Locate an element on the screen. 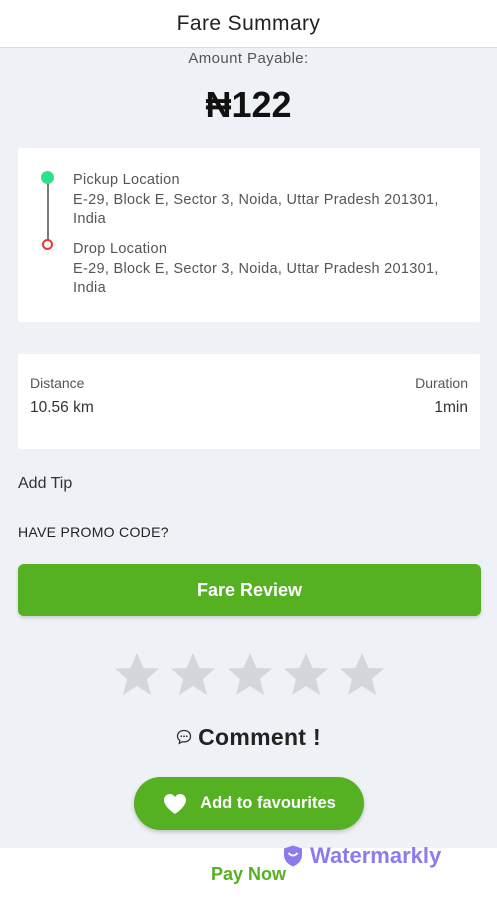 This screenshot has height=900, width=497. watermark: Watermarkly is located at coordinates (361, 856).